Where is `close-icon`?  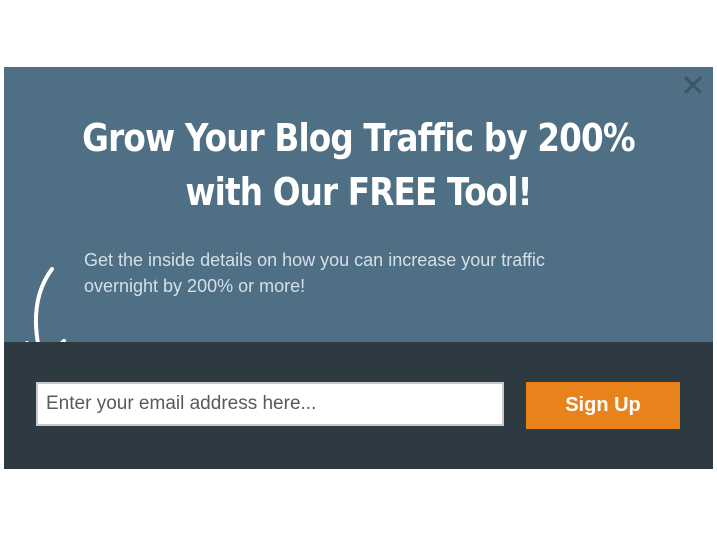
close-icon is located at coordinates (693, 85).